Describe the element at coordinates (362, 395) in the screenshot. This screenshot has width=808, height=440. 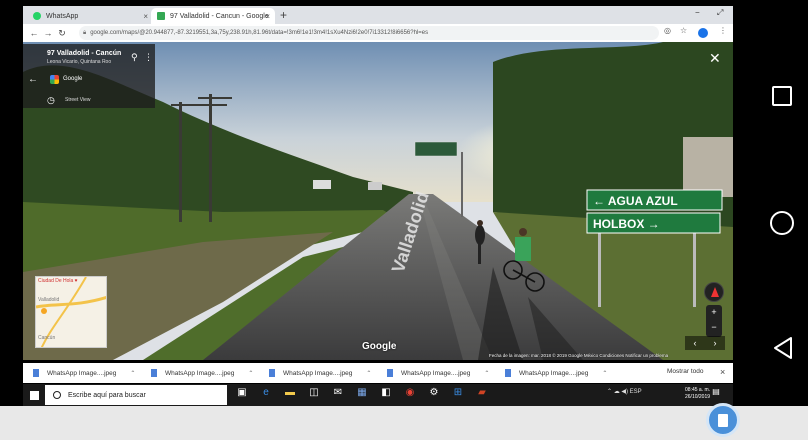
I see `app-icon: ▦` at that location.